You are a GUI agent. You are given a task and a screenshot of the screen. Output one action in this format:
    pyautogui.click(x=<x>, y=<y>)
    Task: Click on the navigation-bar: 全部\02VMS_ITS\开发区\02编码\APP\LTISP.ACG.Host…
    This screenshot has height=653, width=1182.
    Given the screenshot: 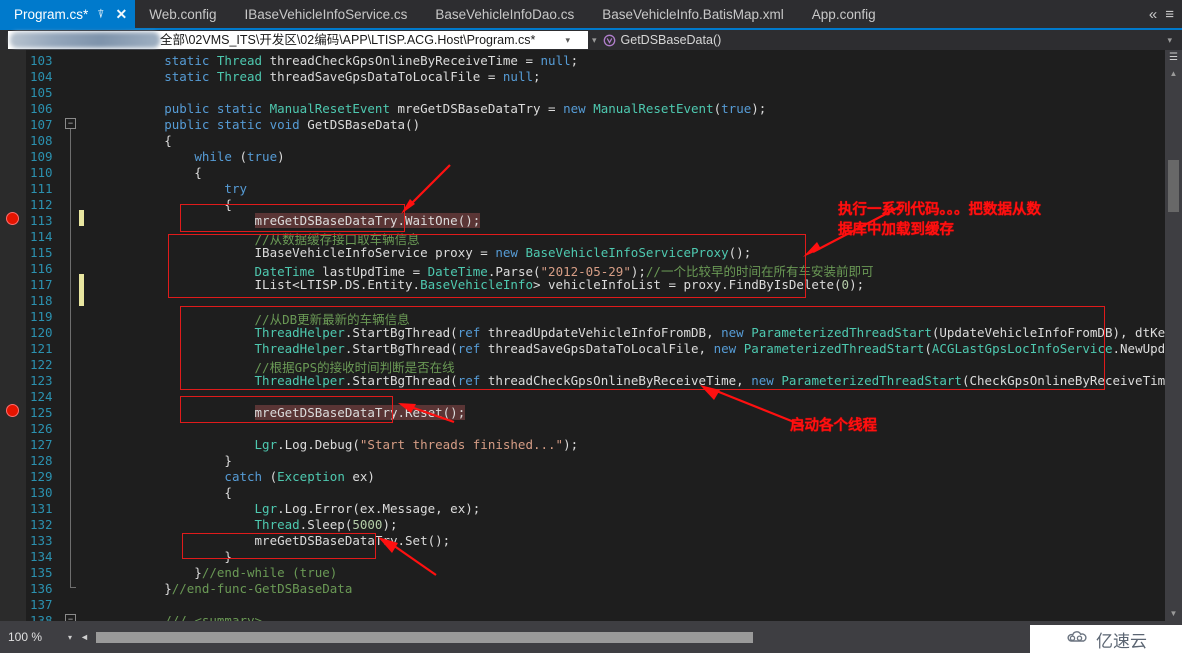 What is the action you would take?
    pyautogui.click(x=591, y=40)
    